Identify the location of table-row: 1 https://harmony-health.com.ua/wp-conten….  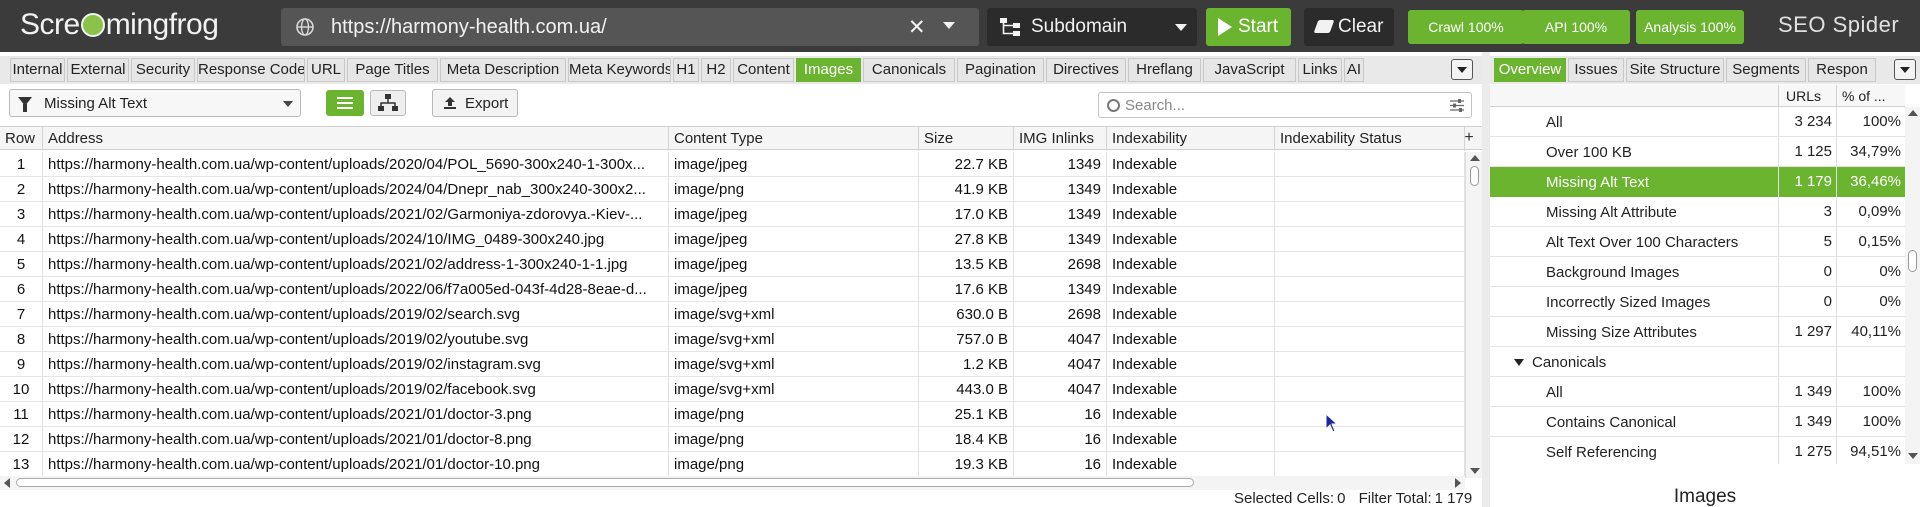
(732, 164).